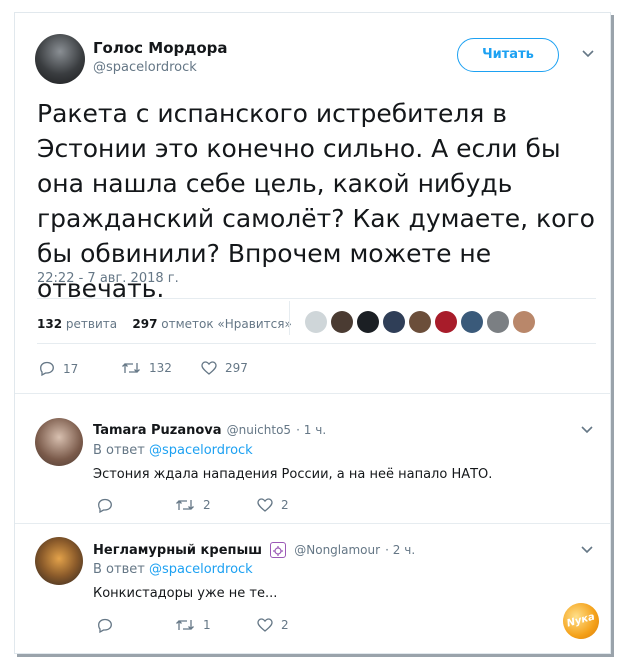  What do you see at coordinates (207, 505) in the screenshot?
I see `retweet-count: 2` at bounding box center [207, 505].